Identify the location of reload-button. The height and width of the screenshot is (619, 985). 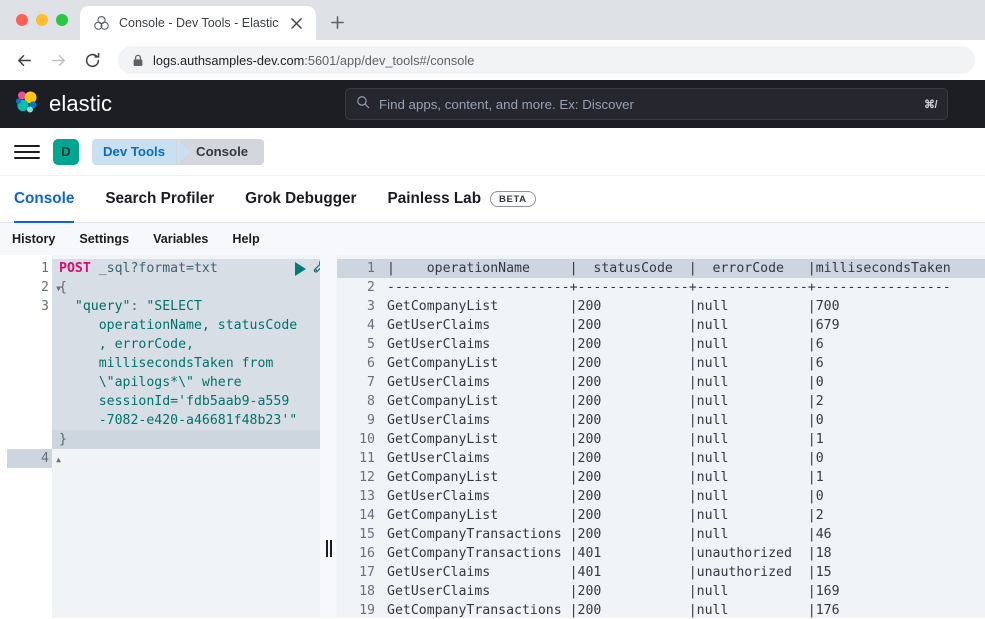
(92, 60).